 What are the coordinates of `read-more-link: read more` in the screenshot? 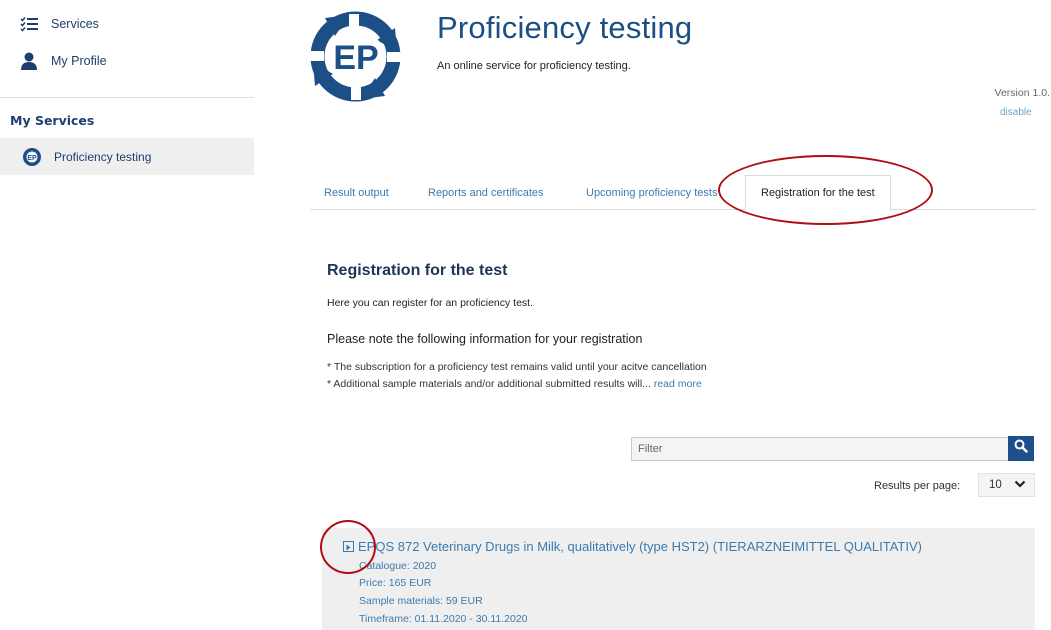 It's located at (678, 384).